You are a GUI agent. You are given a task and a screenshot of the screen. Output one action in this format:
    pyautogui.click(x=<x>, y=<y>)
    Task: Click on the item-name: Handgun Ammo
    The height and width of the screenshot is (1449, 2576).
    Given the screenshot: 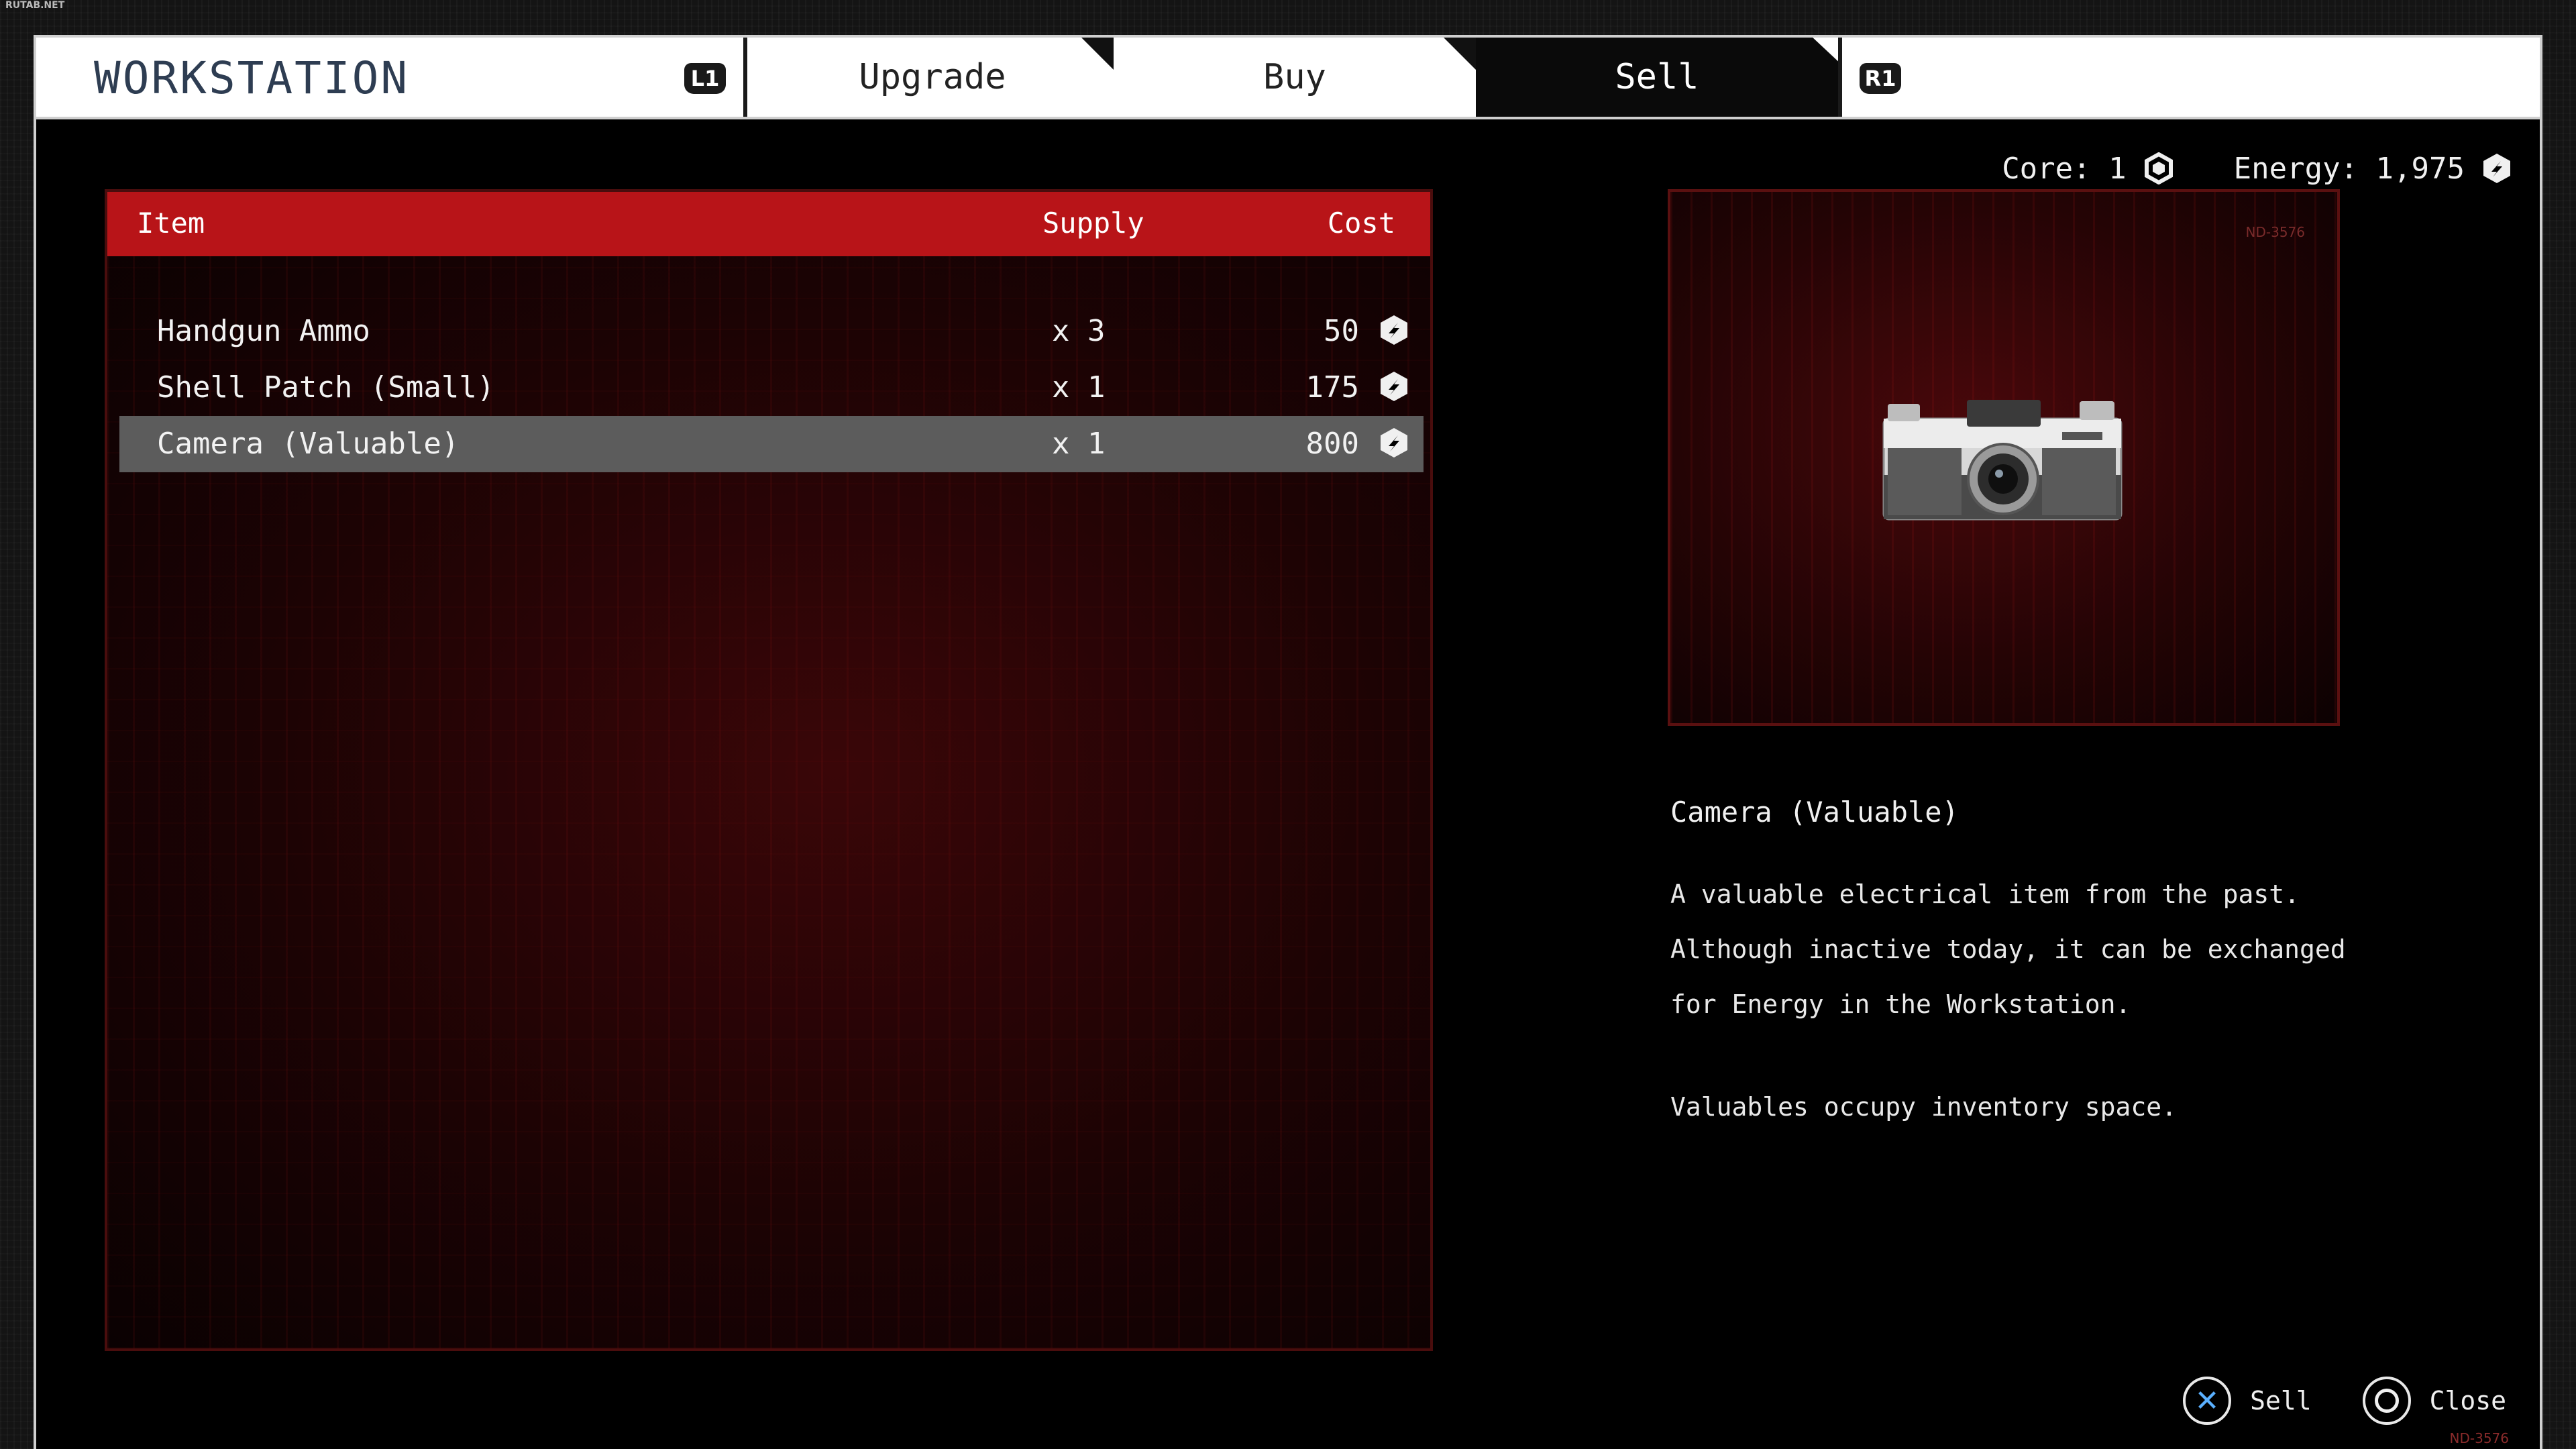 What is the action you would take?
    pyautogui.click(x=263, y=331)
    